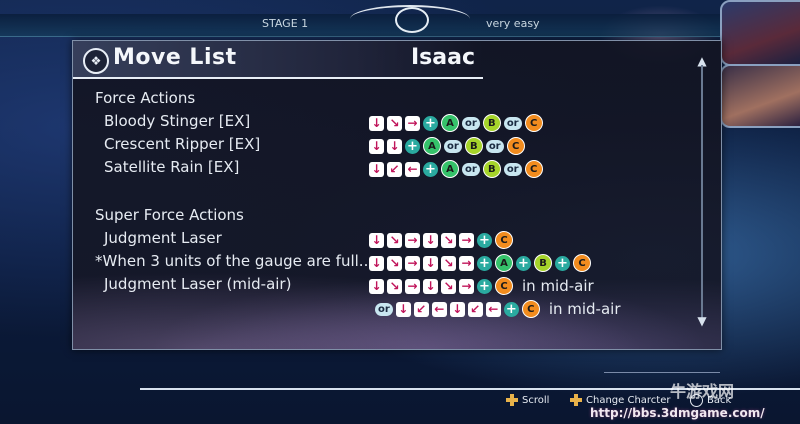  Describe the element at coordinates (513, 23) in the screenshot. I see `difficulty-label: very easy` at that location.